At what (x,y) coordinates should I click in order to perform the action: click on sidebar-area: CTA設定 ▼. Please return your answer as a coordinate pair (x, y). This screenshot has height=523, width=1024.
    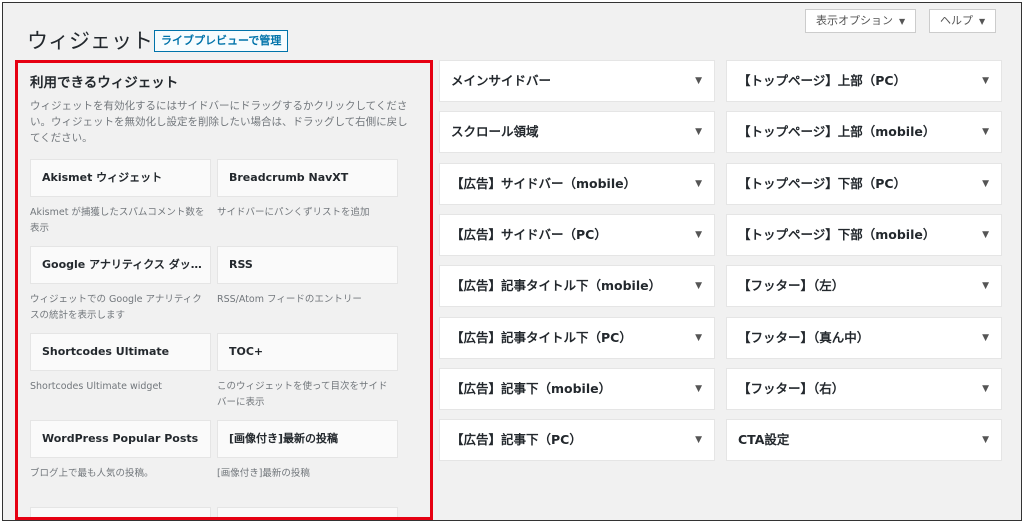
    Looking at the image, I should click on (864, 440).